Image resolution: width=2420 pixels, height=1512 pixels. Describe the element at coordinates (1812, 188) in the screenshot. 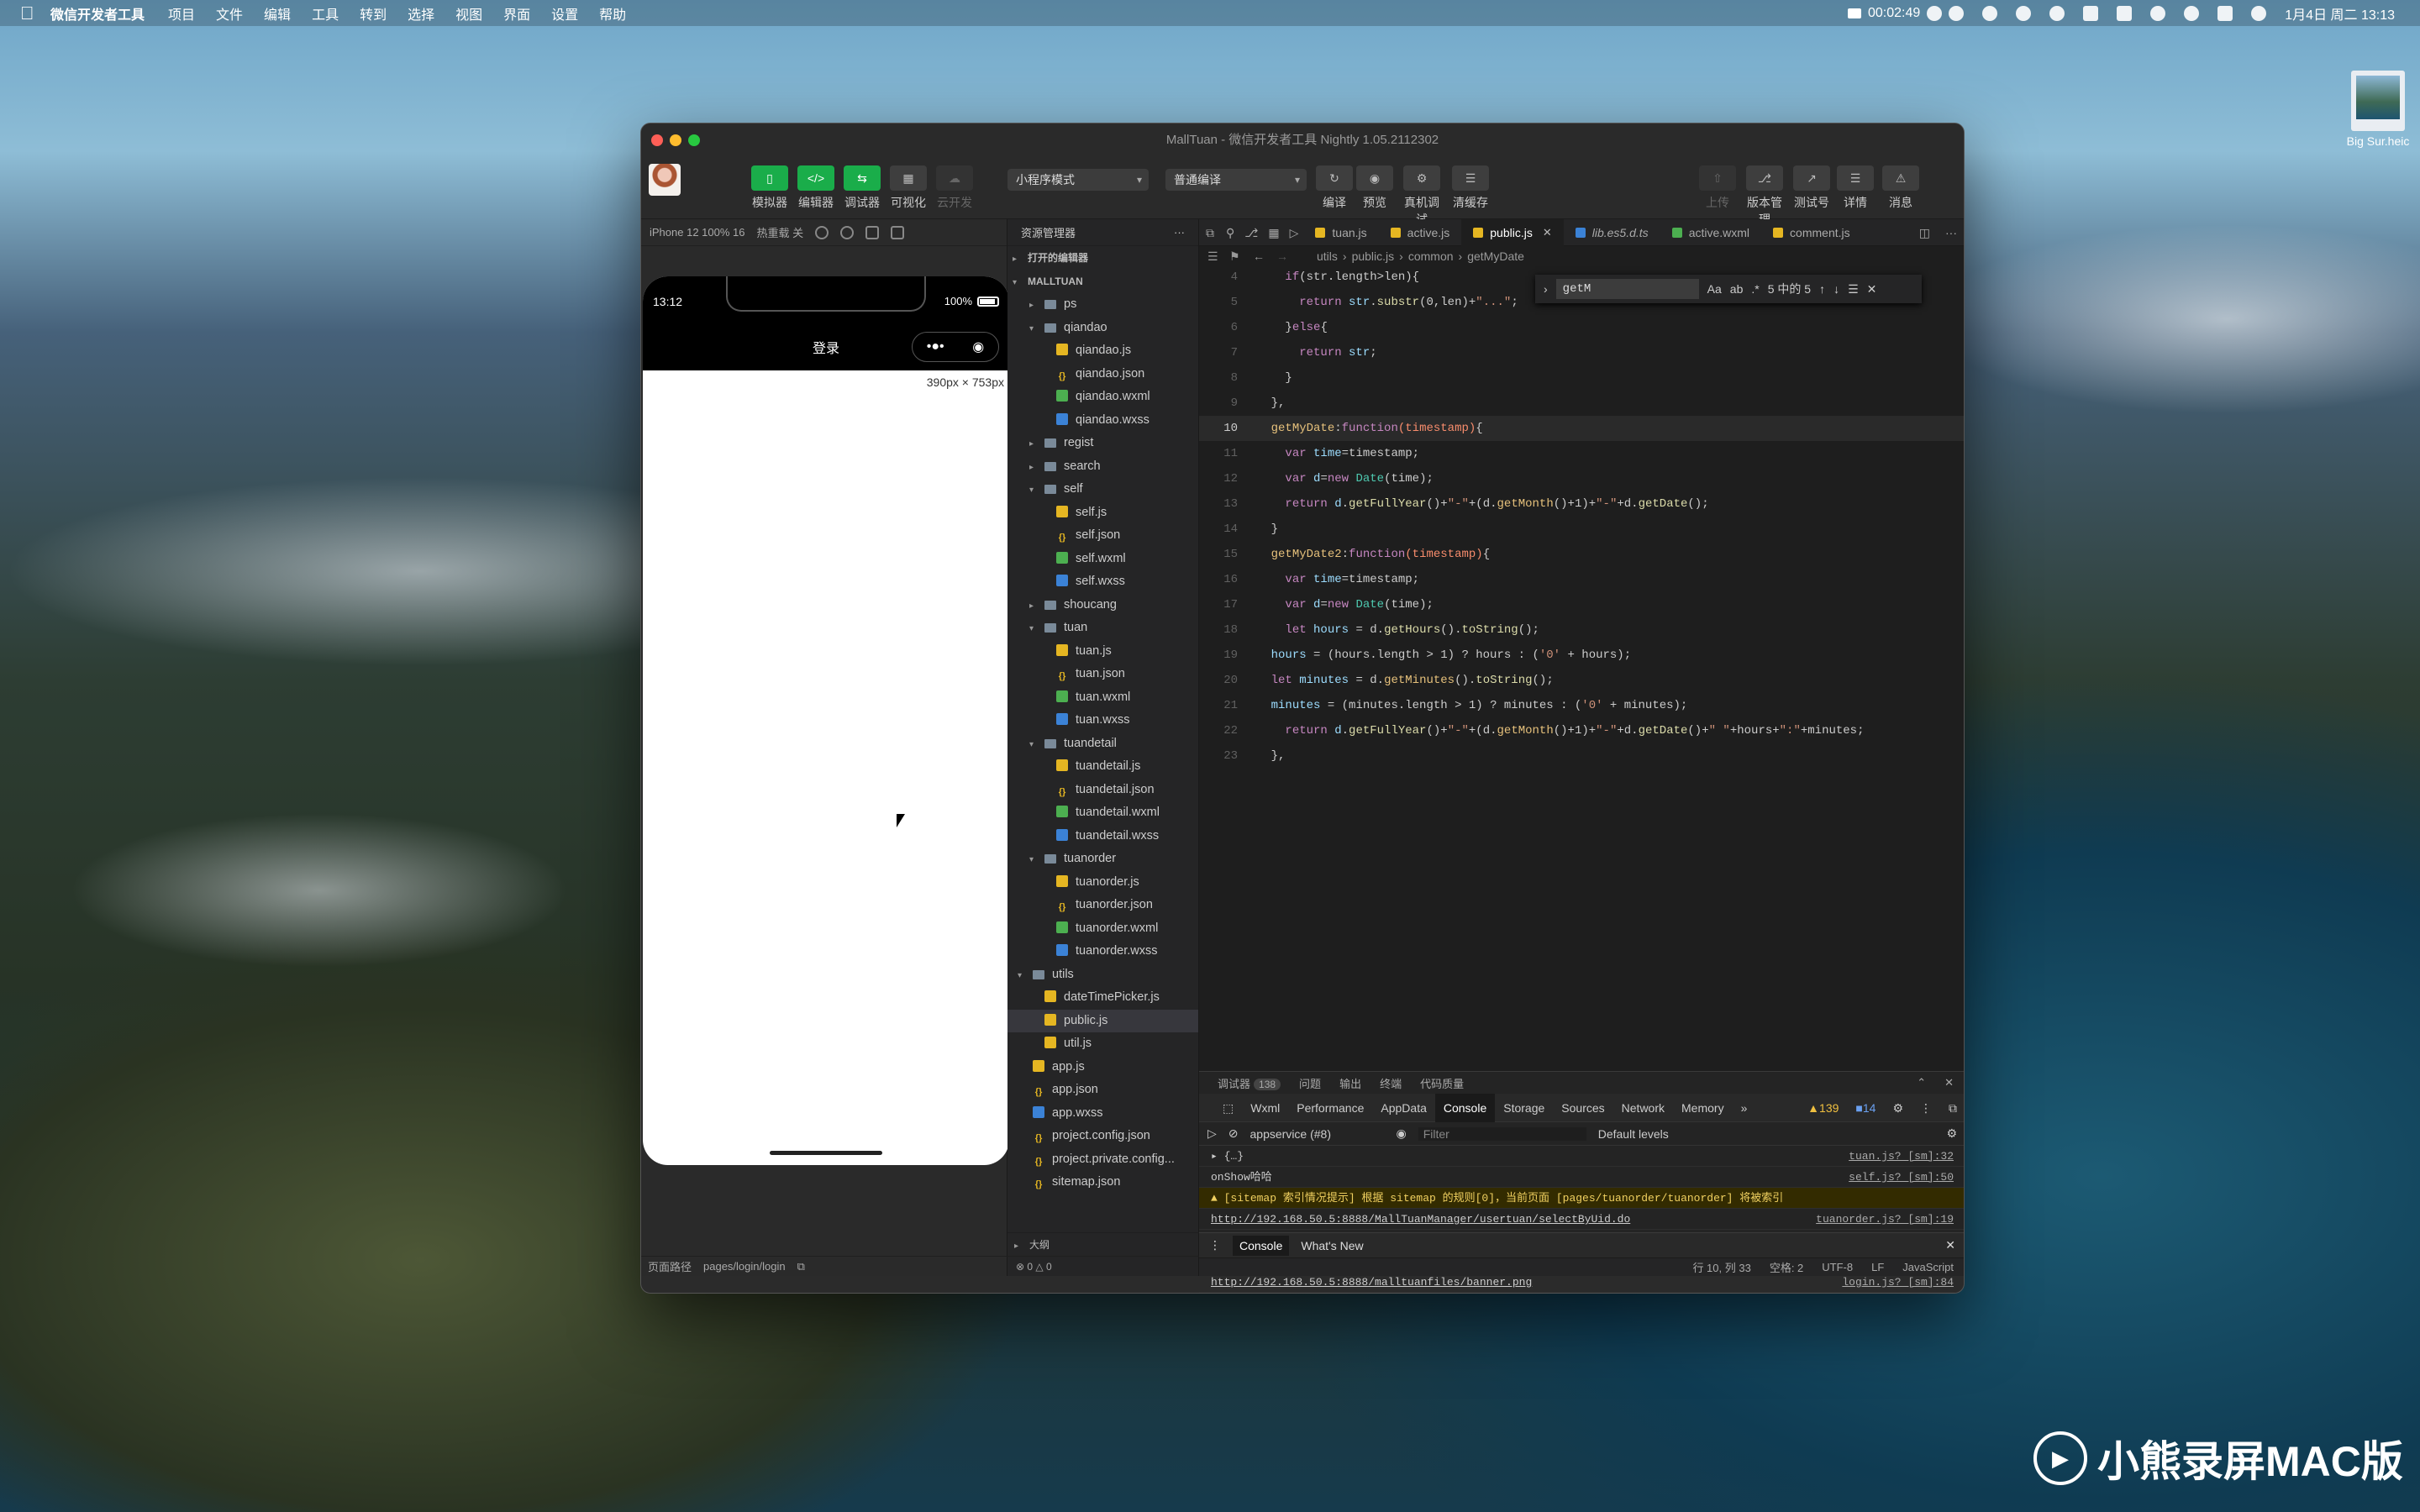

I see `test-account-button: ↗ 测试号` at that location.